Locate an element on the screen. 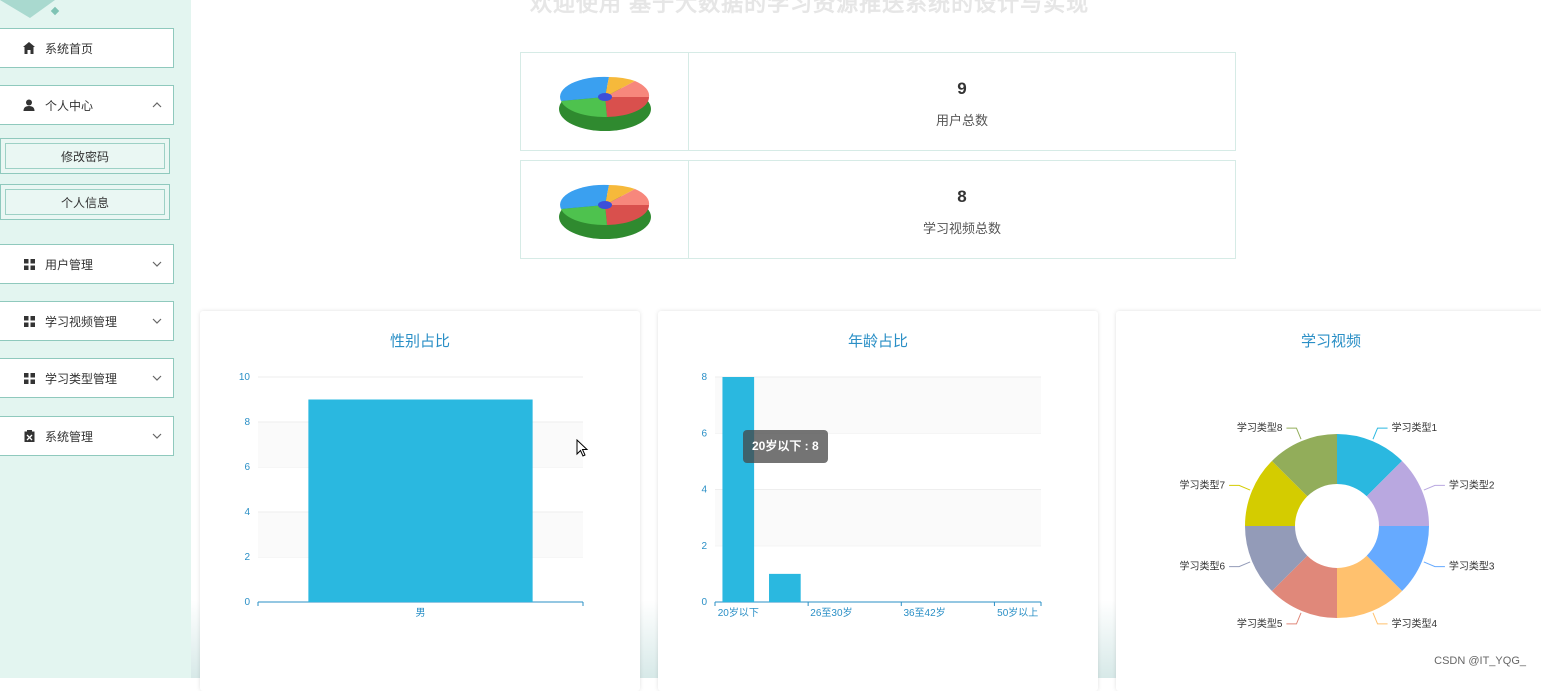 This screenshot has width=1541, height=691. slice-label: 学习类型4 is located at coordinates (1415, 623).